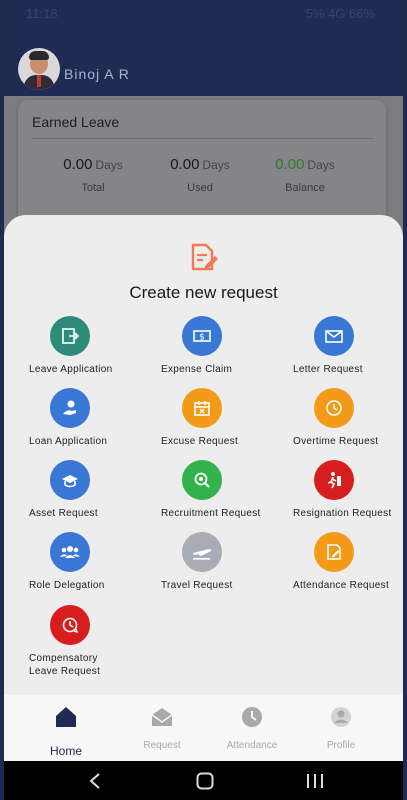 This screenshot has height=800, width=407. I want to click on request-compensatory-leave: Compensatory Leave Request, so click(74, 641).